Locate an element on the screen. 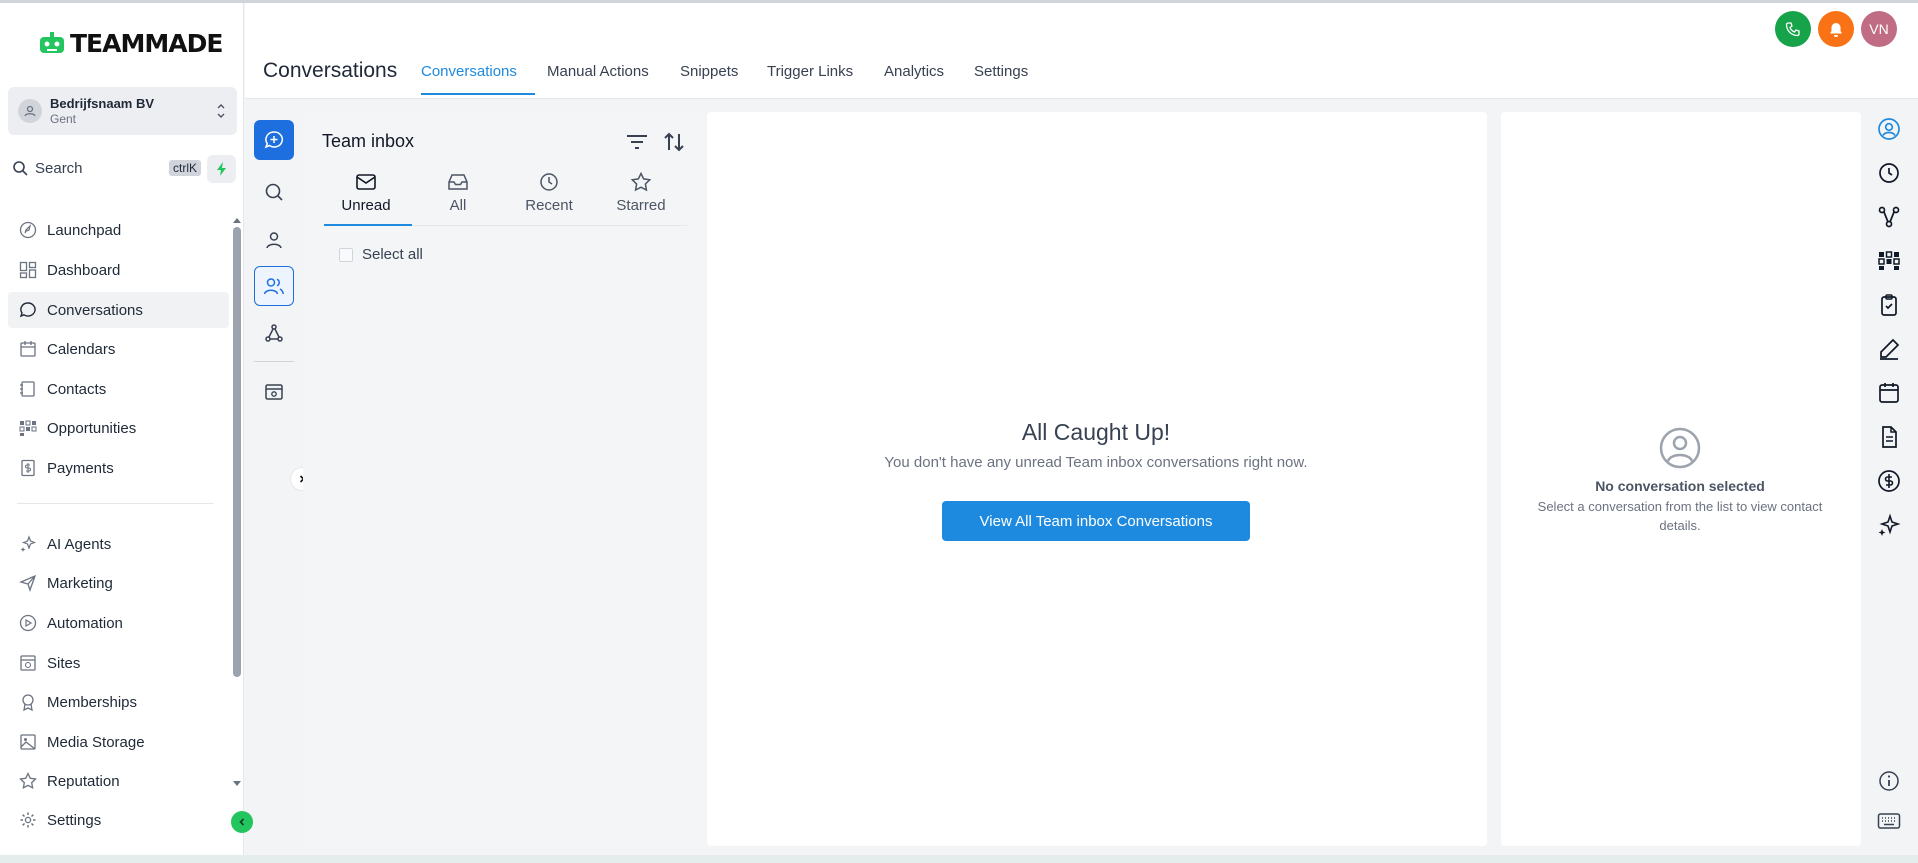 The height and width of the screenshot is (863, 1918). sidebar-item-marketing: Marketing is located at coordinates (118, 583).